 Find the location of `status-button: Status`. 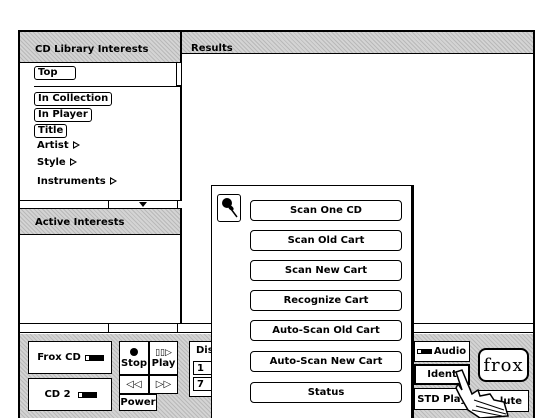

status-button: Status is located at coordinates (326, 392).